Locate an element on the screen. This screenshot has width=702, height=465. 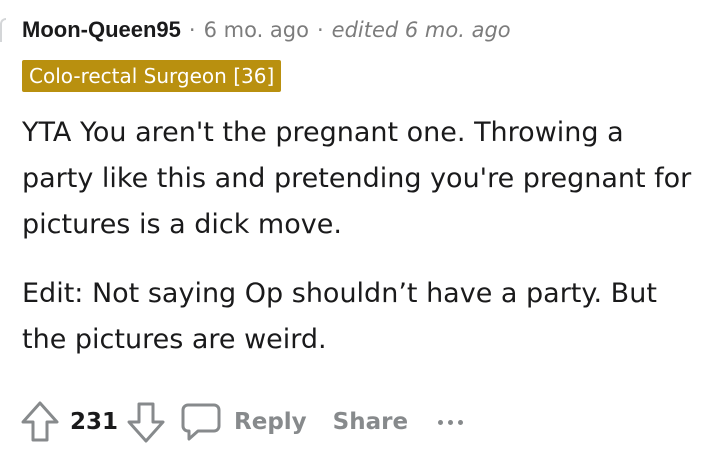
user-flair: Colo-rectal Surgeon [36] is located at coordinates (152, 76).